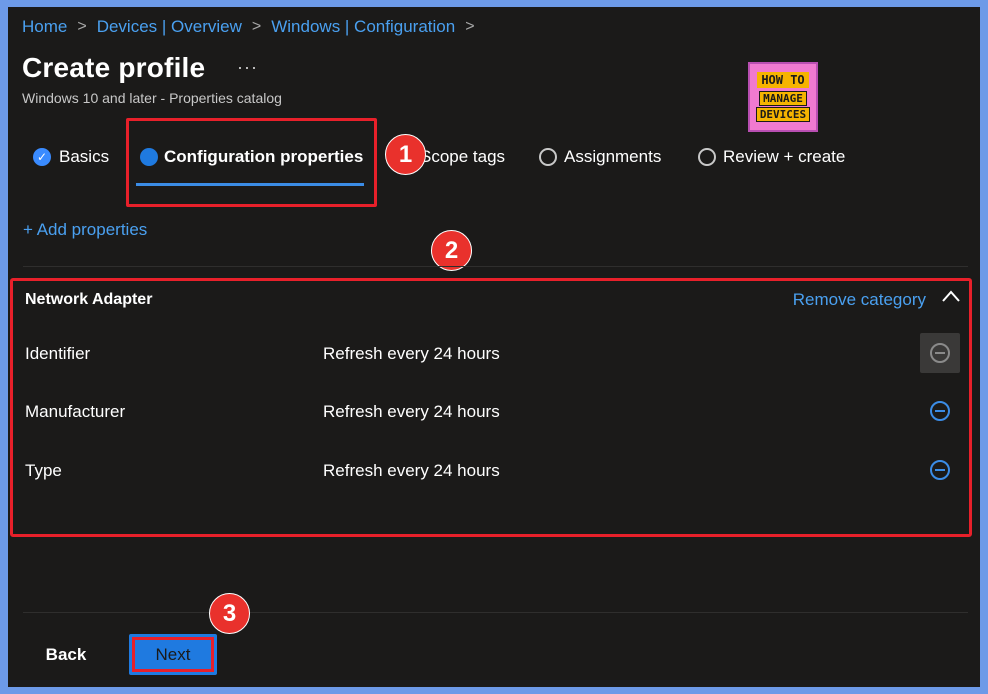 Image resolution: width=988 pixels, height=694 pixels. What do you see at coordinates (89, 299) in the screenshot?
I see `category-title: Network Adapter` at bounding box center [89, 299].